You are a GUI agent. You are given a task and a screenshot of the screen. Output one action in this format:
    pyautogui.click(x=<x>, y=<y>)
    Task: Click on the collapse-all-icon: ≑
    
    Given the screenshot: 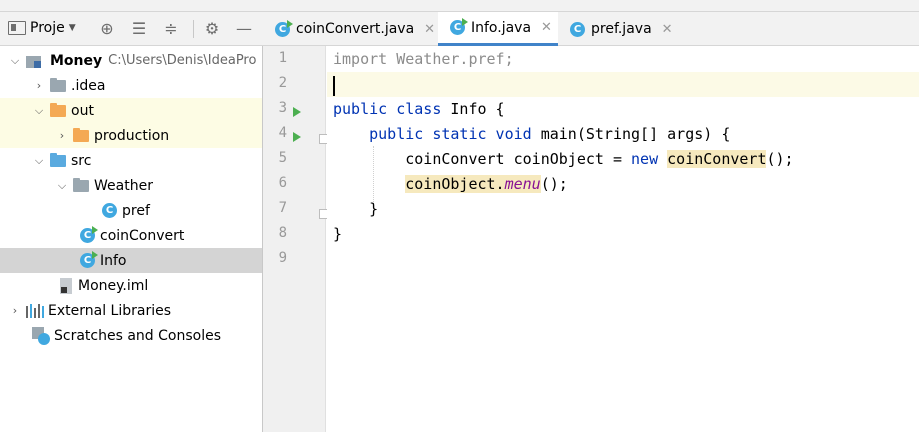 What is the action you would take?
    pyautogui.click(x=171, y=29)
    